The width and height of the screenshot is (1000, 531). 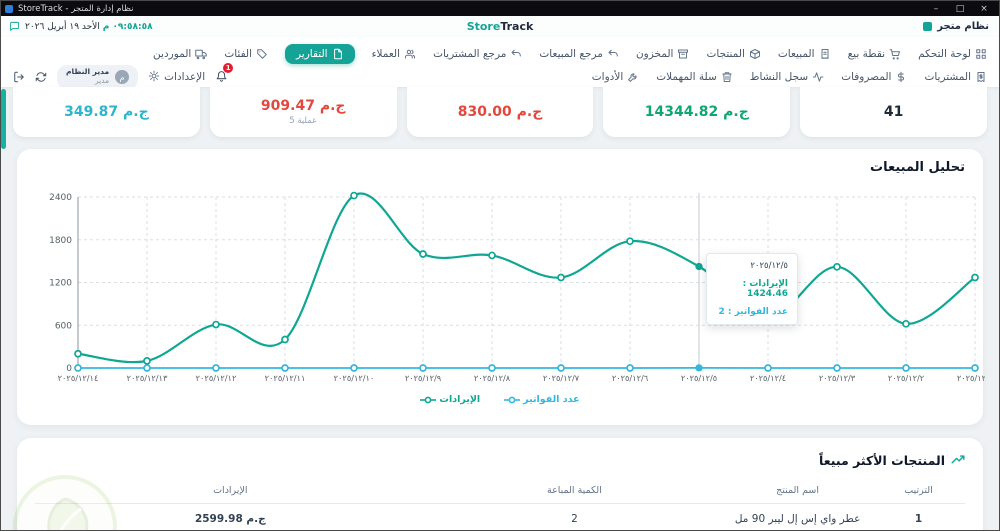 I want to click on trash-icon, so click(x=727, y=77).